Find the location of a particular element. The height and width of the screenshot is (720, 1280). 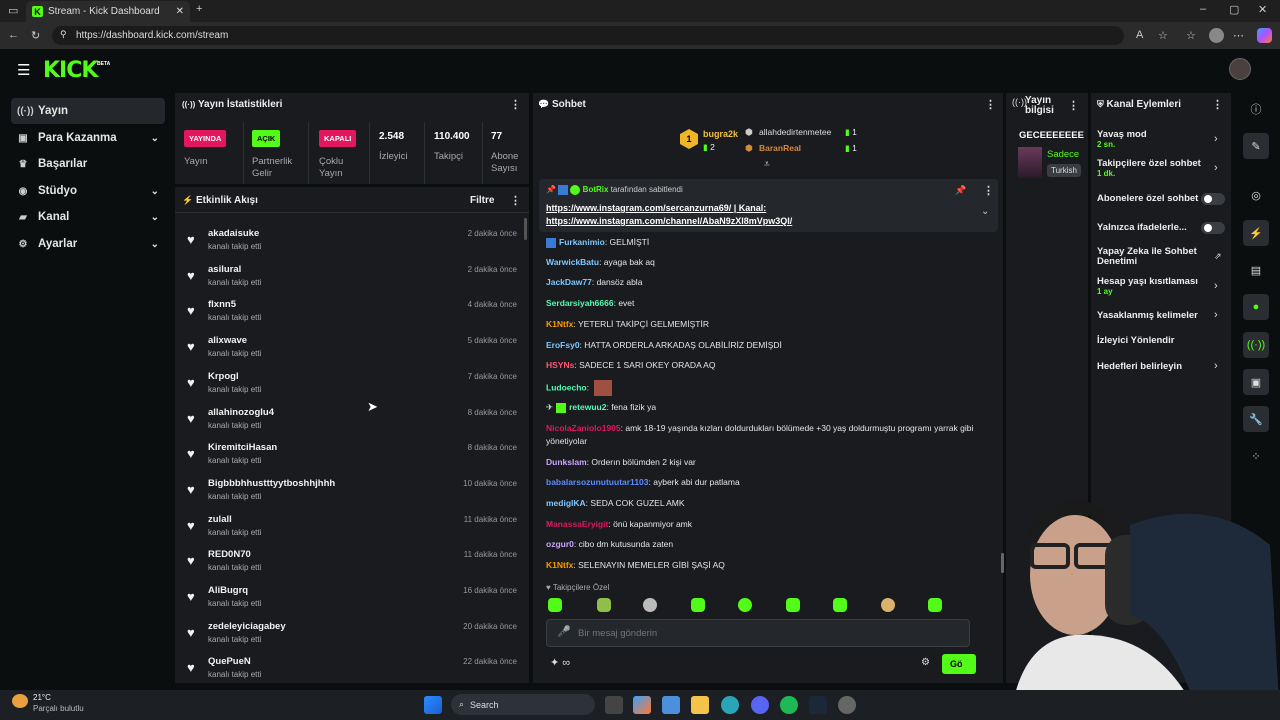

broadcast-icon: ((·)) is located at coordinates (1256, 345).